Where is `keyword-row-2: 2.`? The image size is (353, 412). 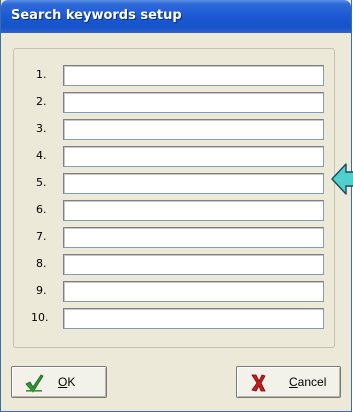
keyword-row-2: 2. is located at coordinates (175, 102).